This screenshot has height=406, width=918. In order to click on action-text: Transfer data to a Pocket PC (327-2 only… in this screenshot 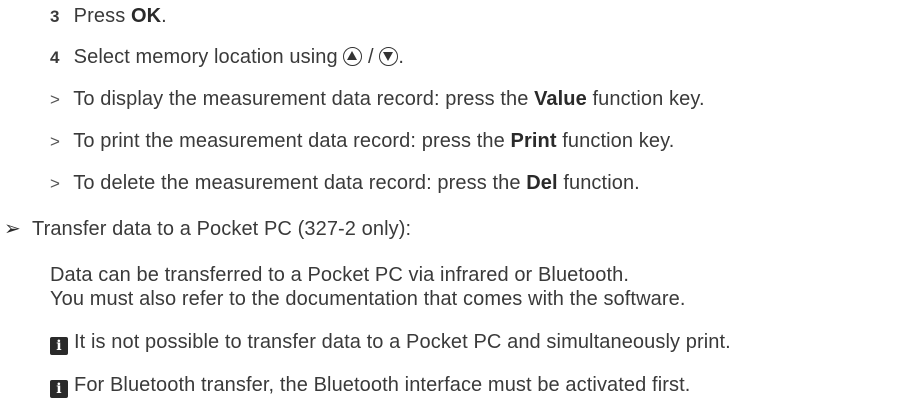, I will do `click(222, 229)`.